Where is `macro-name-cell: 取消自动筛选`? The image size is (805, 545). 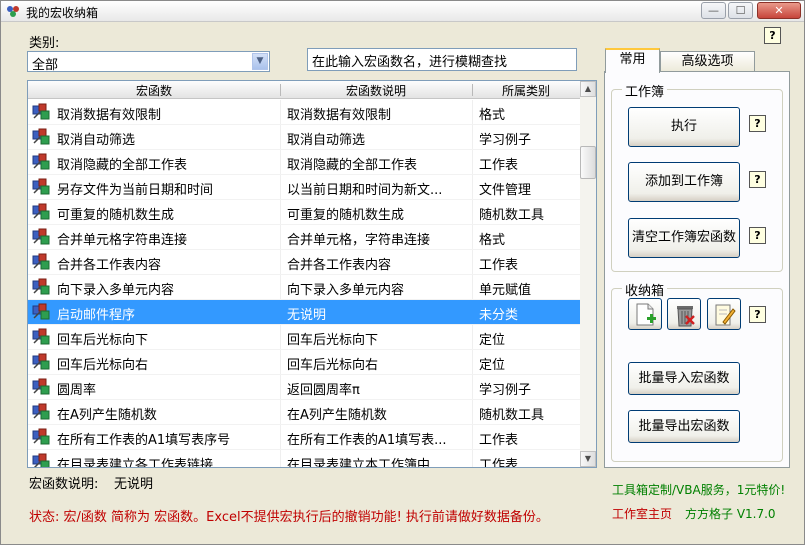 macro-name-cell: 取消自动筛选 is located at coordinates (96, 140).